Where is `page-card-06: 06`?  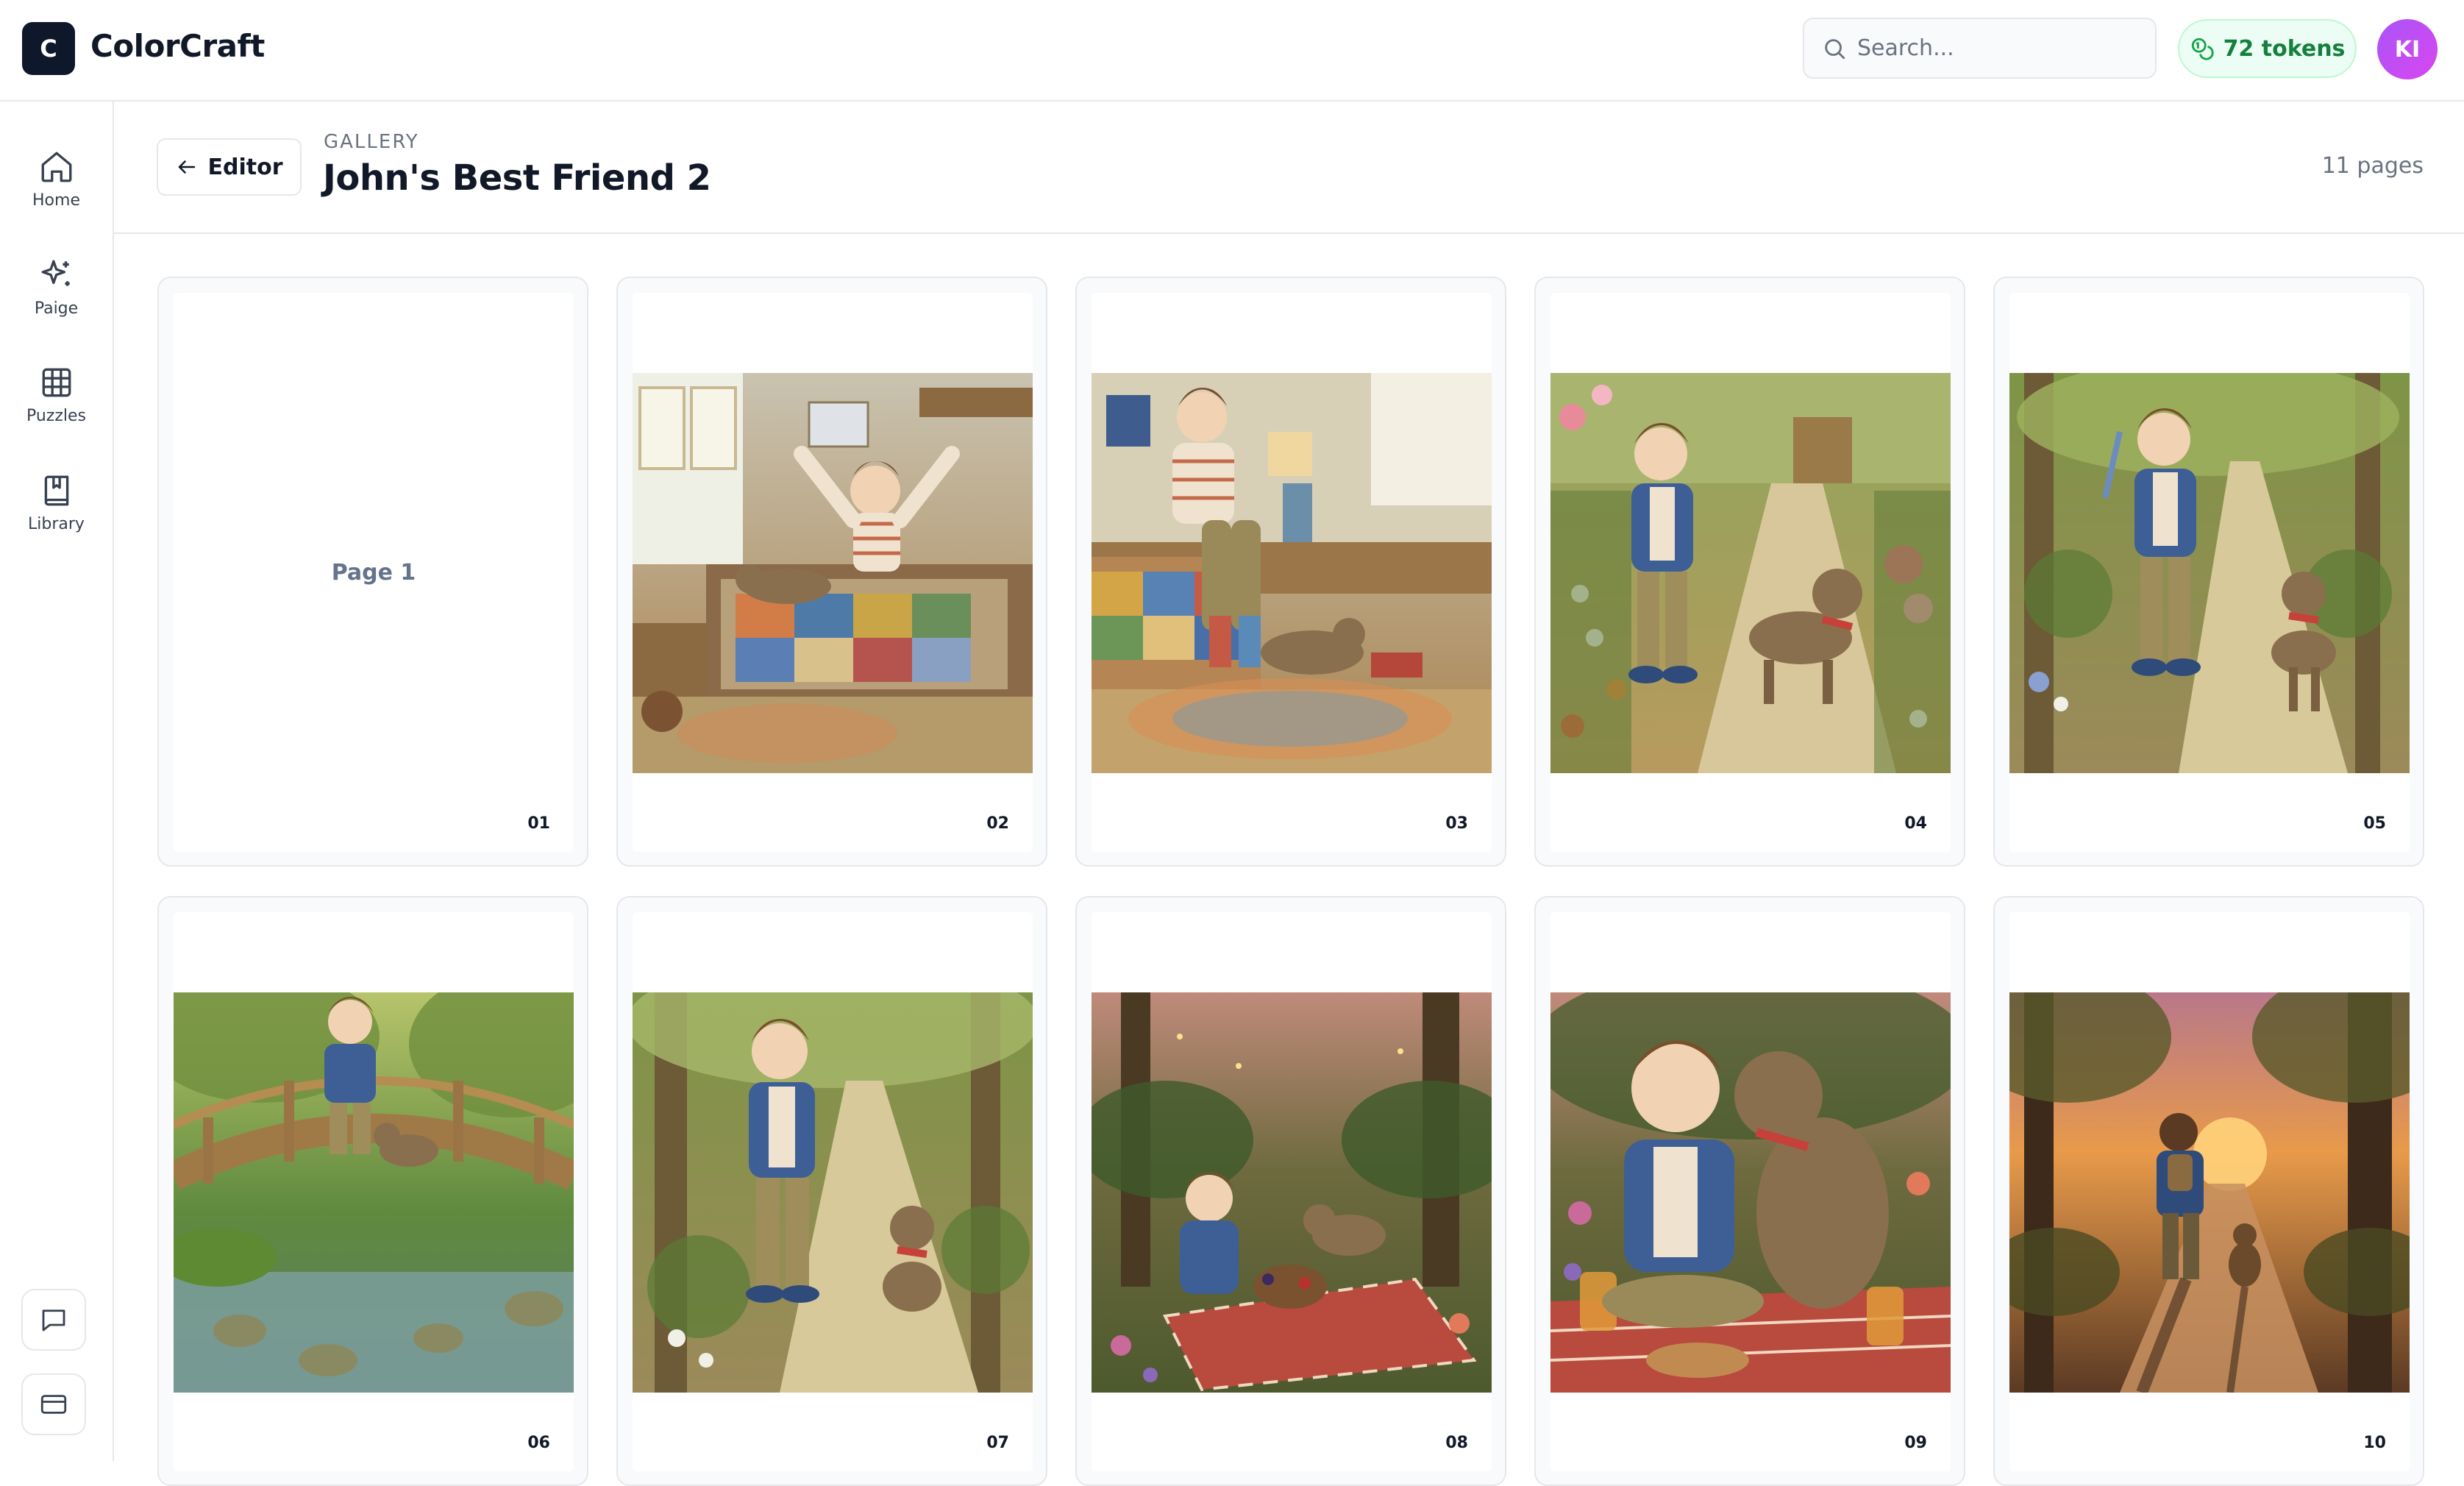
page-card-06: 06 is located at coordinates (372, 1191).